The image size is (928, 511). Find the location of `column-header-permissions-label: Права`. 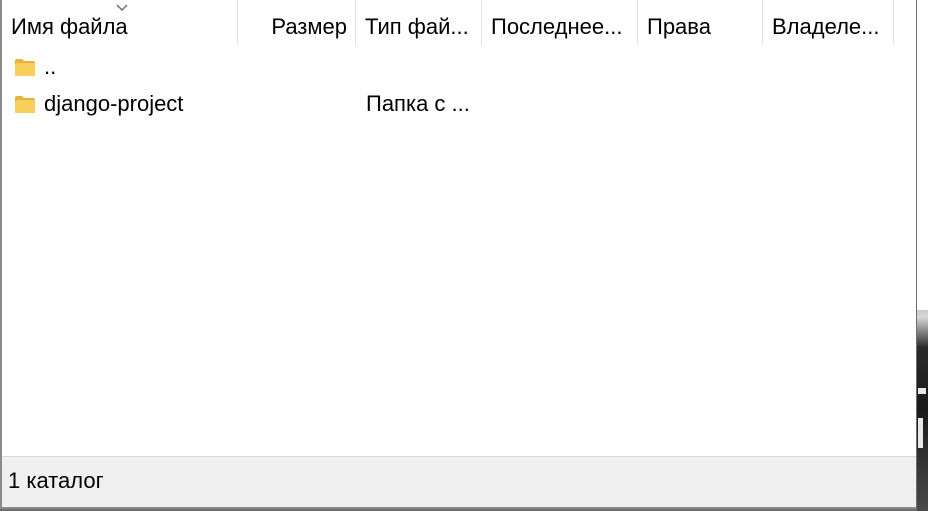

column-header-permissions-label: Права is located at coordinates (679, 26).